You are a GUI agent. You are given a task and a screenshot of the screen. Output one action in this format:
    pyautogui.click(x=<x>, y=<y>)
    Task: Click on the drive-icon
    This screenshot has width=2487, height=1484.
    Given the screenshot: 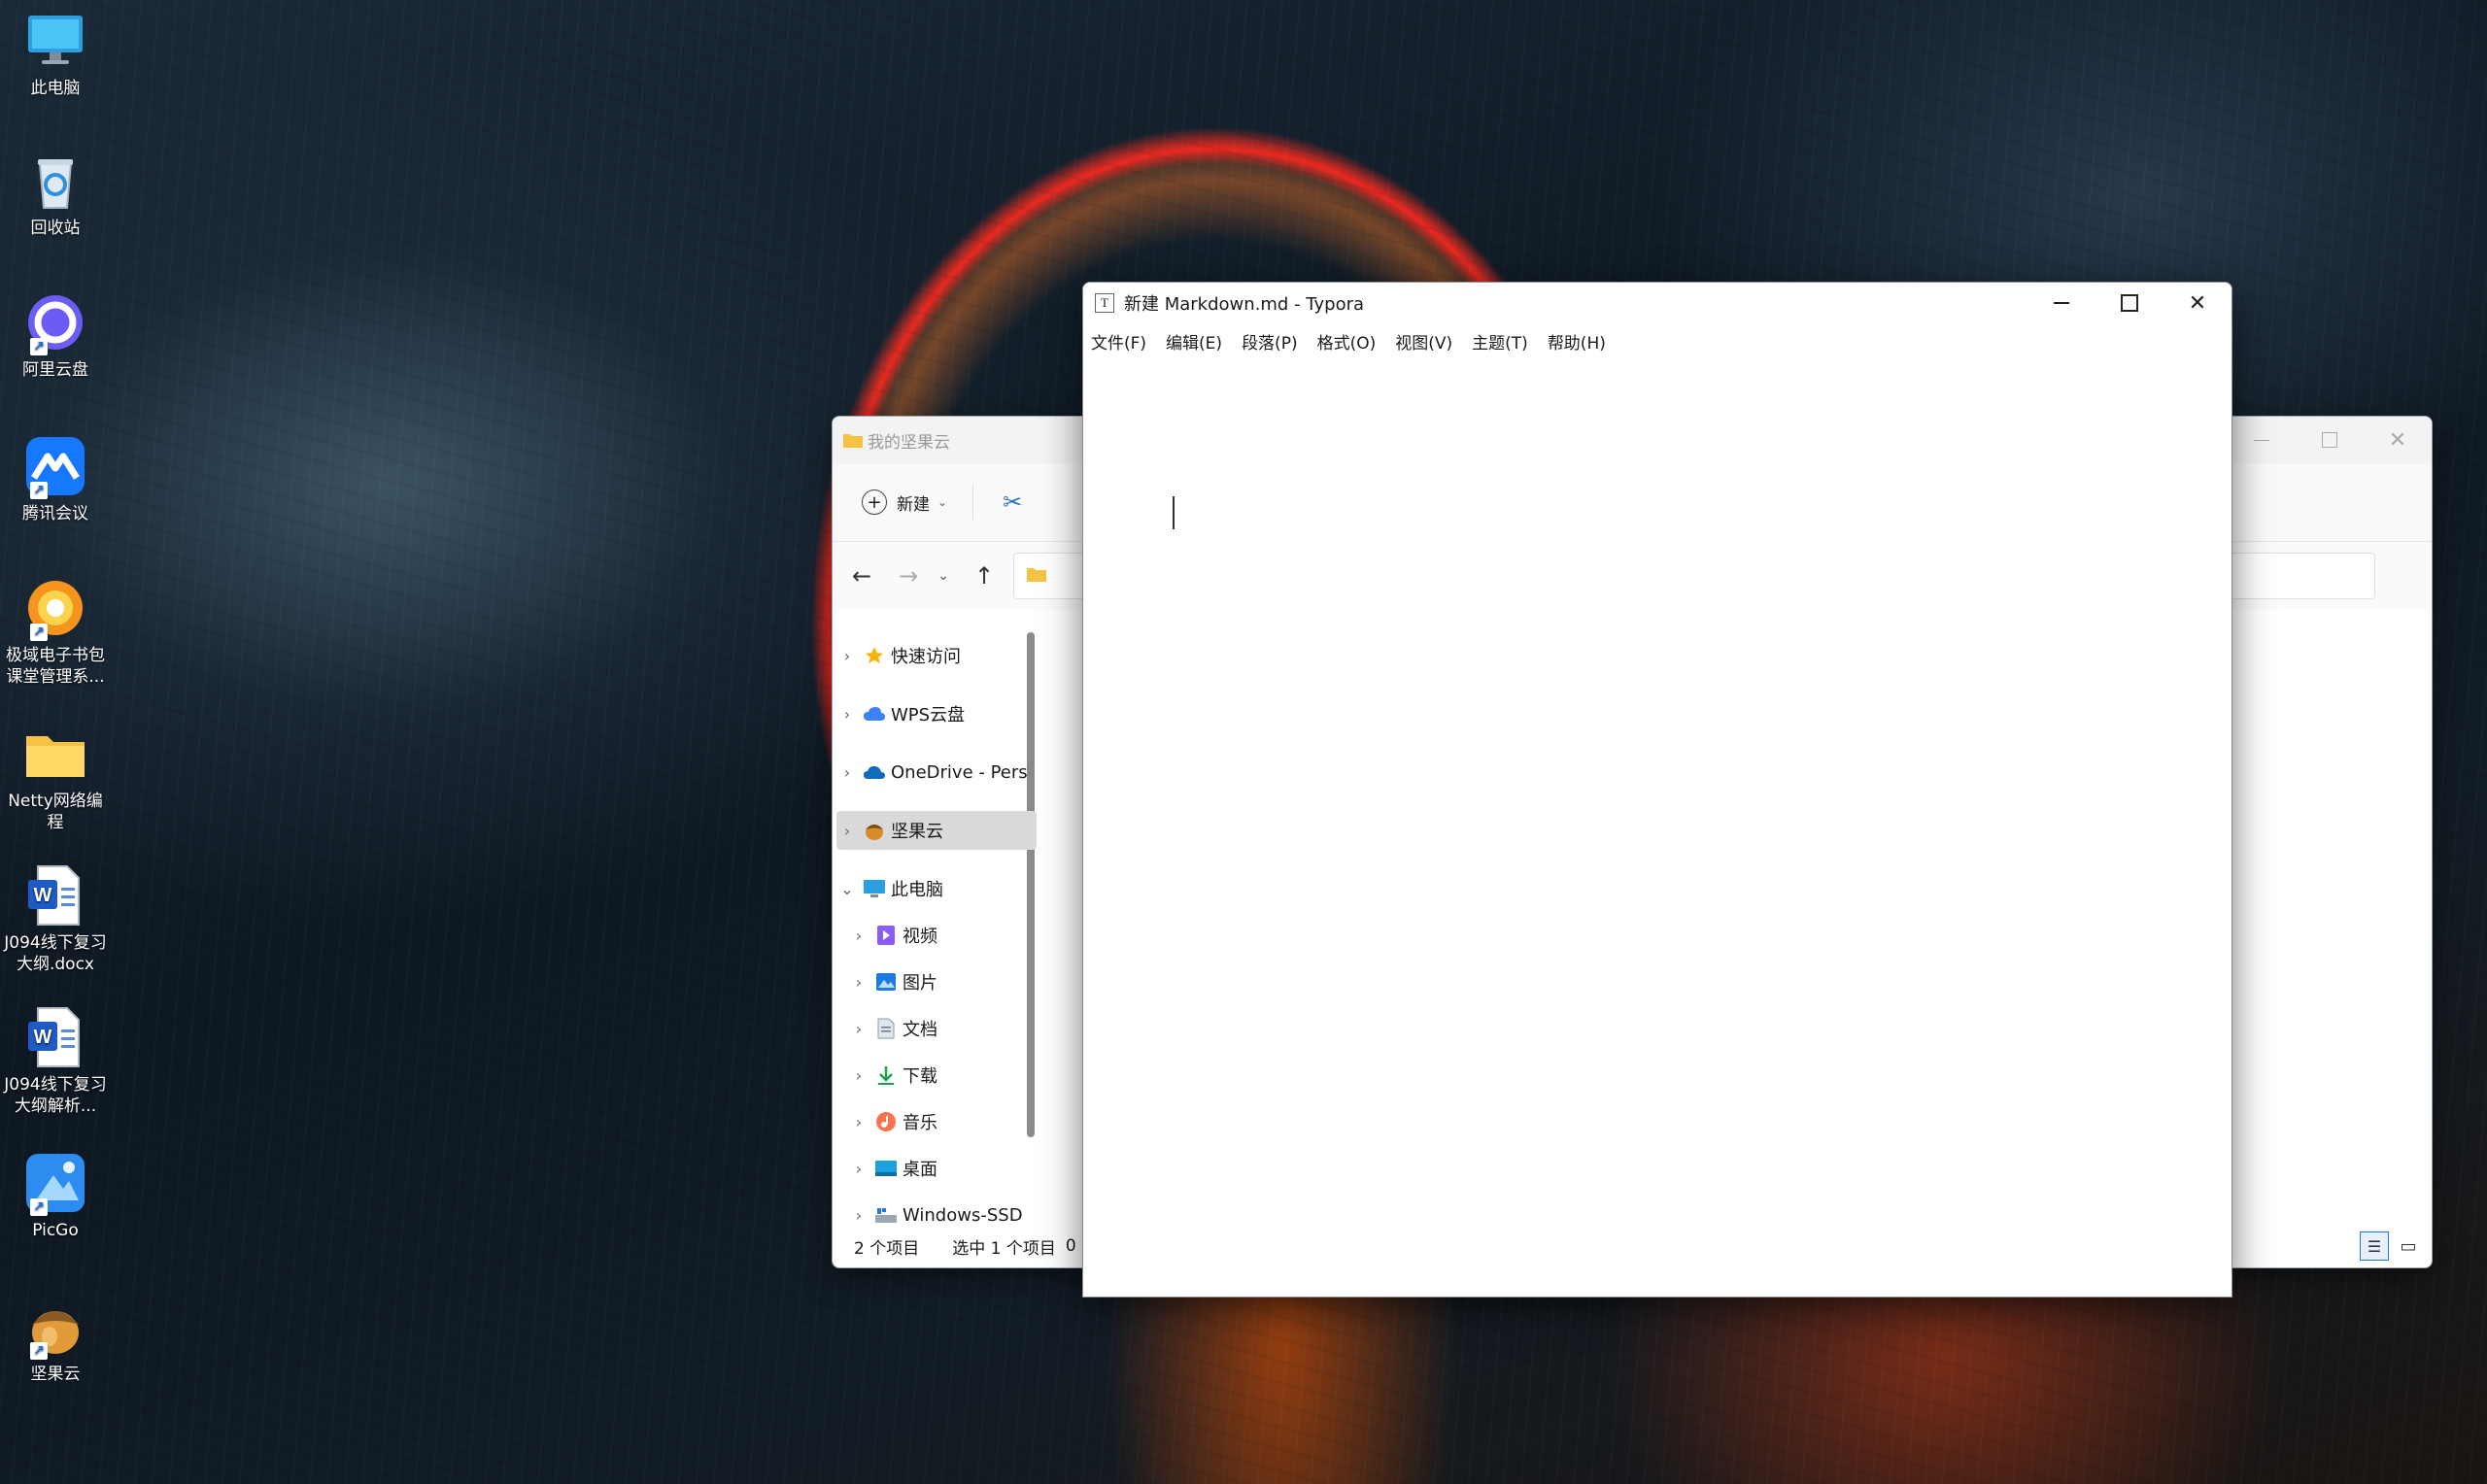 What is the action you would take?
    pyautogui.click(x=886, y=1215)
    